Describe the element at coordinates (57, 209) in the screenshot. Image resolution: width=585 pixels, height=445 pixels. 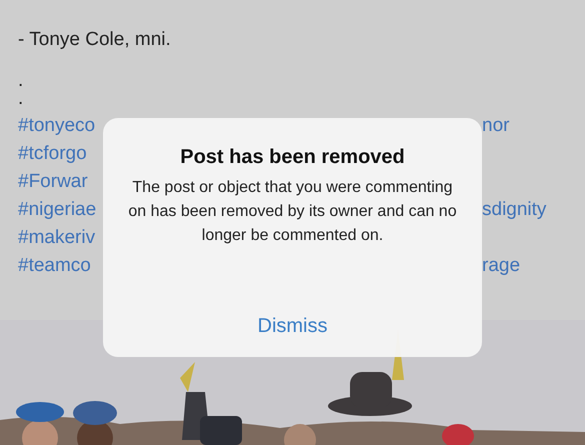
I see `hashtag-link: #nigeriae` at that location.